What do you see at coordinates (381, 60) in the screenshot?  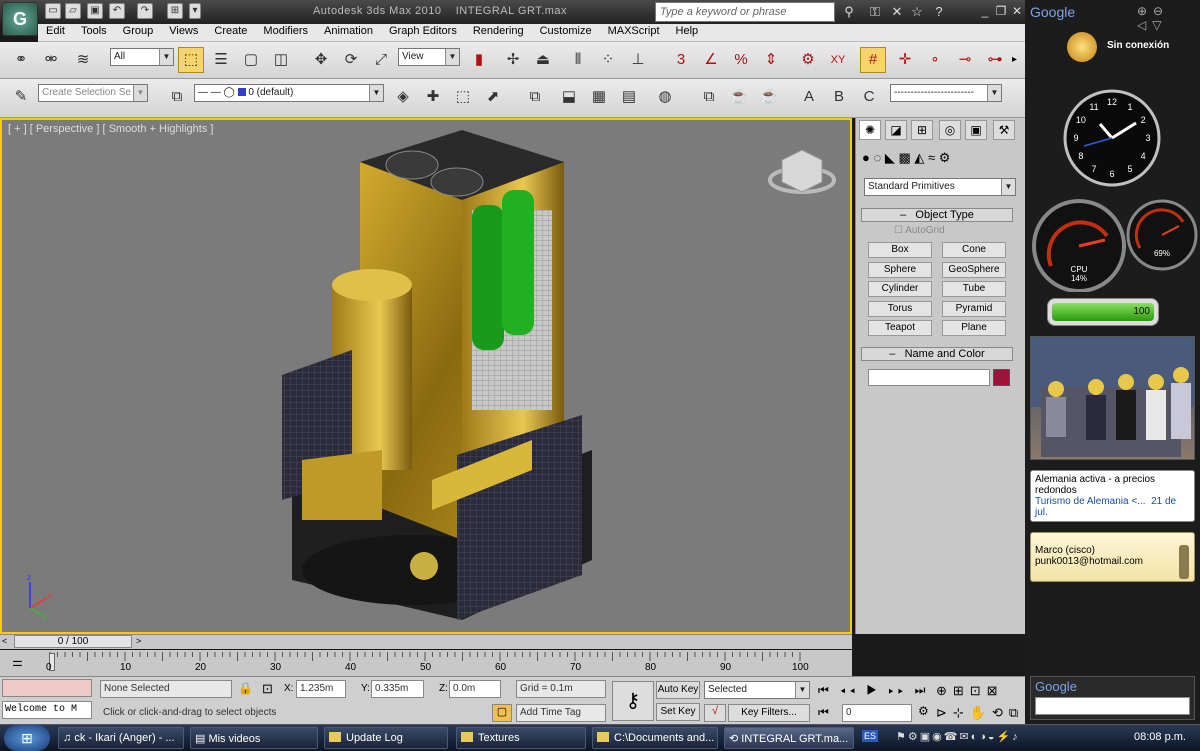 I see `scale-icon: ⤢` at bounding box center [381, 60].